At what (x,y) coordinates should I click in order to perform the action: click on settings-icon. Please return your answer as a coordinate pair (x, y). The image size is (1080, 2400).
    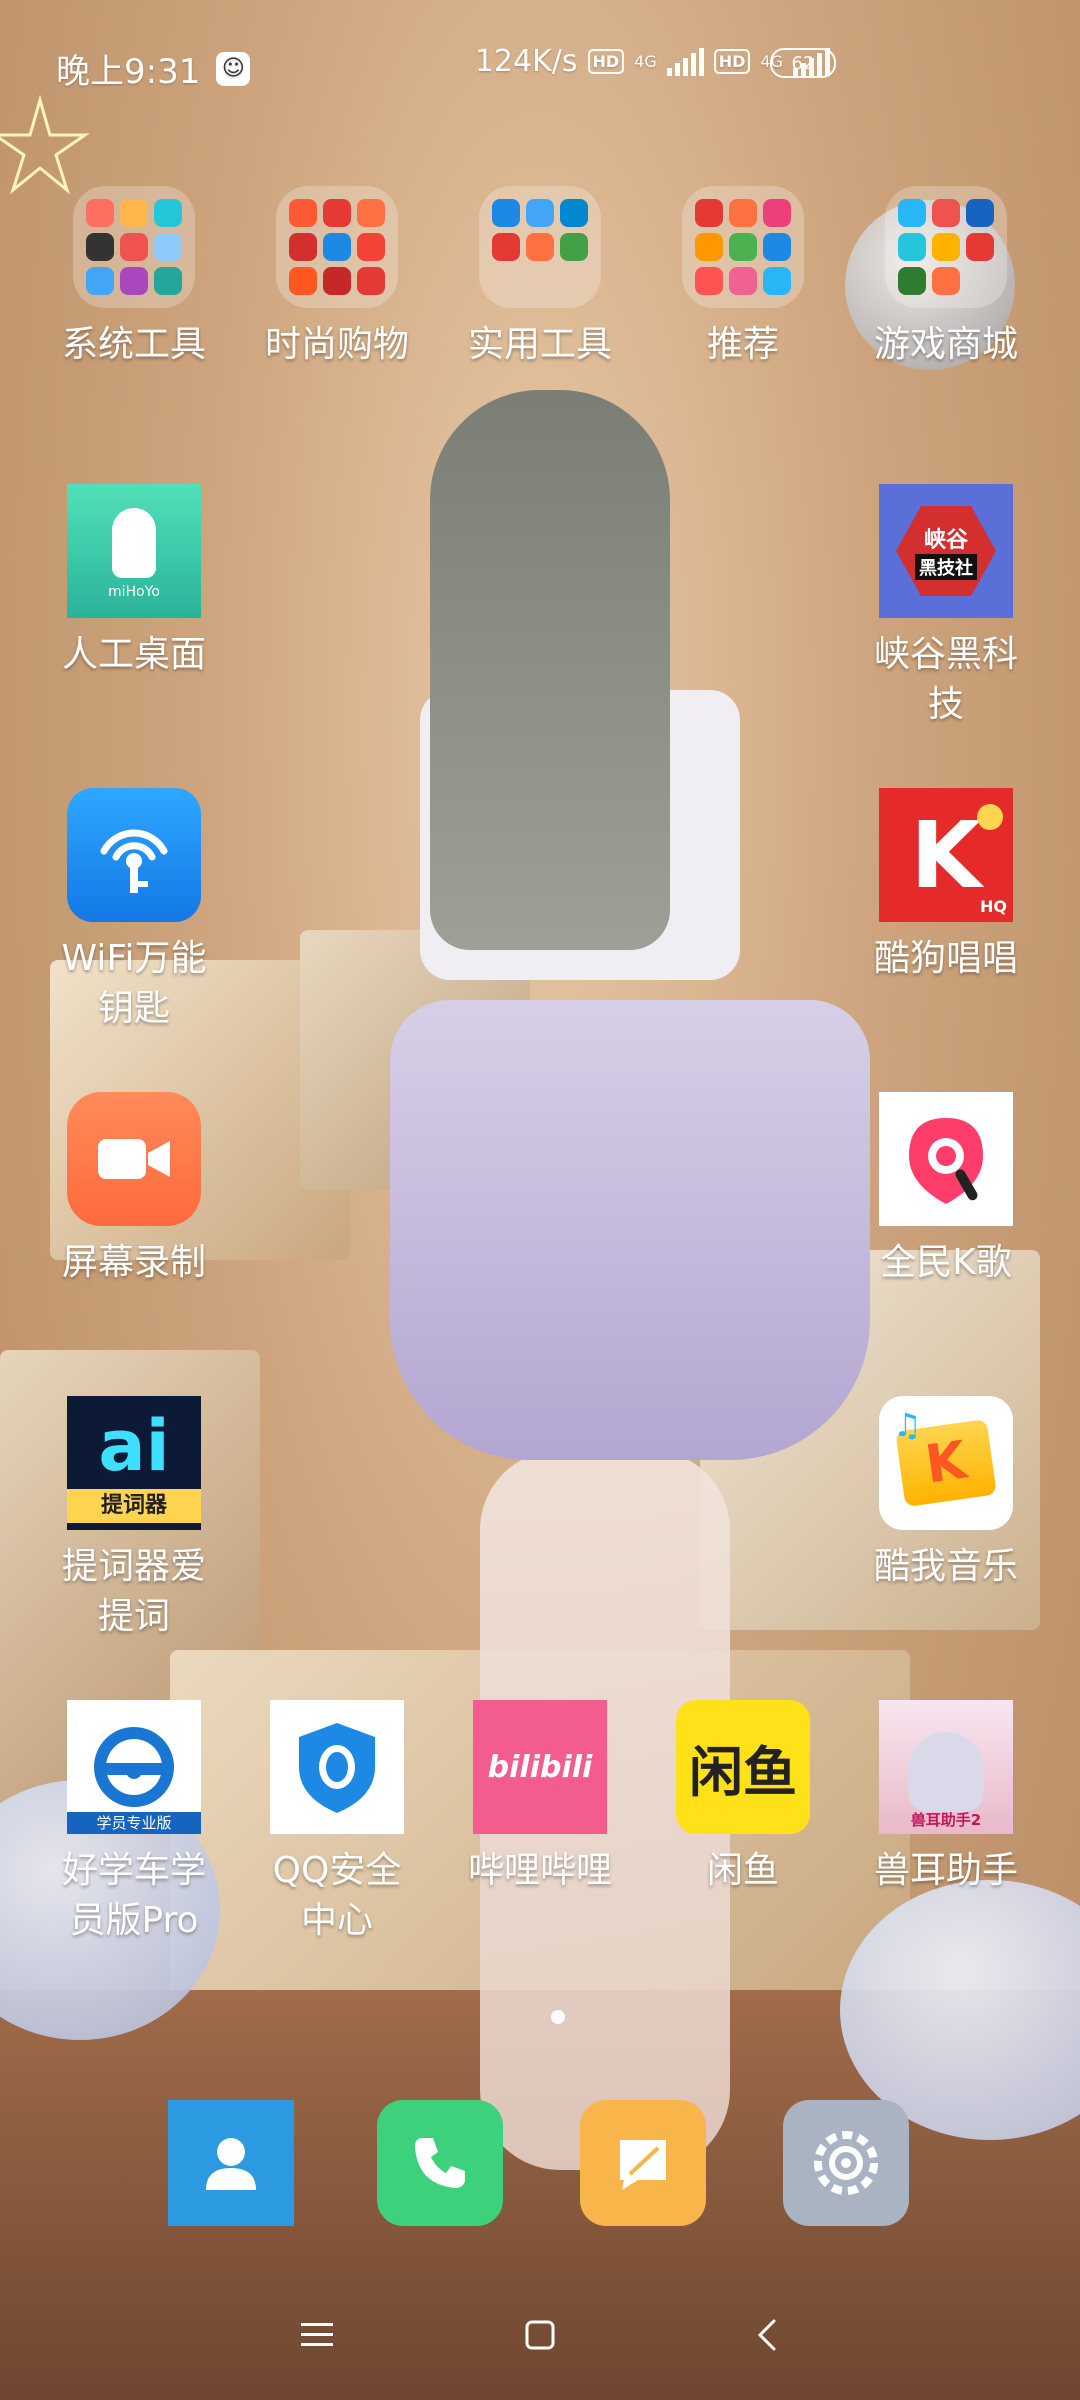
    Looking at the image, I should click on (846, 2163).